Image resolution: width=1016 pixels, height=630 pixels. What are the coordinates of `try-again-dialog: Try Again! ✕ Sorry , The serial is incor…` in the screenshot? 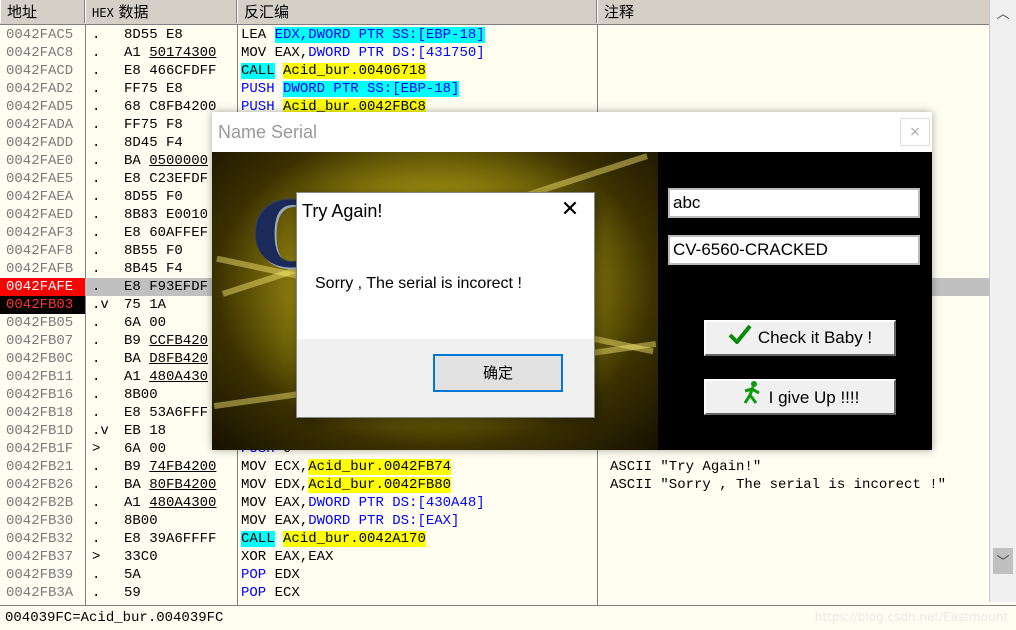 It's located at (445, 305).